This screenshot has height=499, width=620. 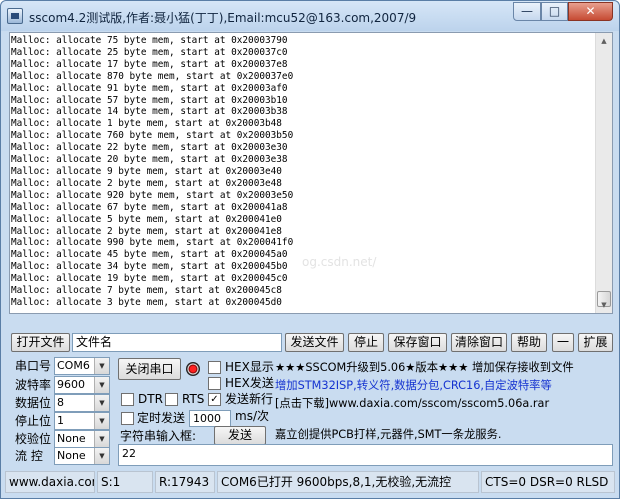 What do you see at coordinates (249, 399) in the screenshot?
I see `send-newline-label: 发送新行` at bounding box center [249, 399].